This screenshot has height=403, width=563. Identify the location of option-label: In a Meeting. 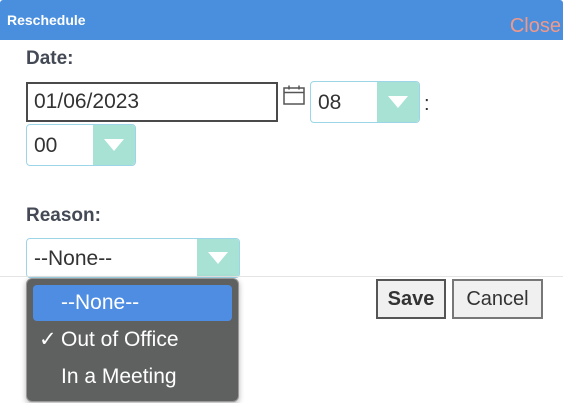
(119, 376).